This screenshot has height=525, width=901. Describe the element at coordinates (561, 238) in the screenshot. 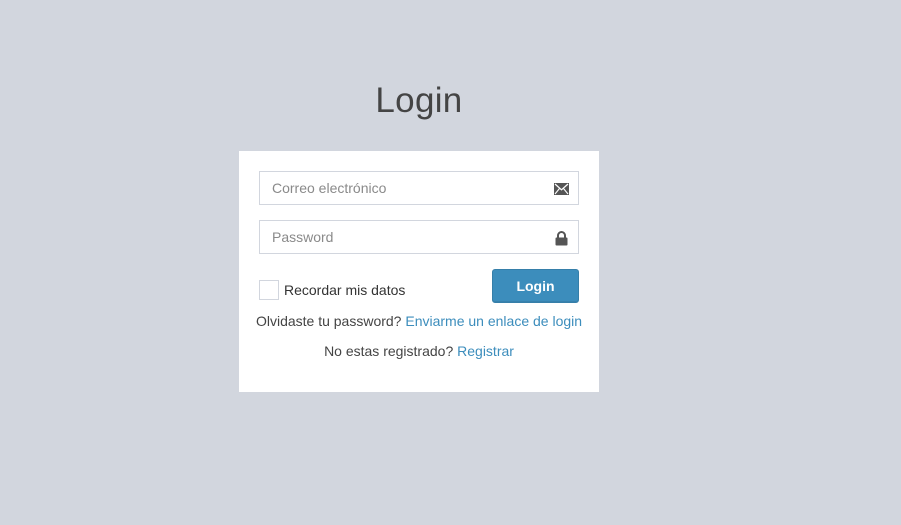

I see `lock-icon` at that location.